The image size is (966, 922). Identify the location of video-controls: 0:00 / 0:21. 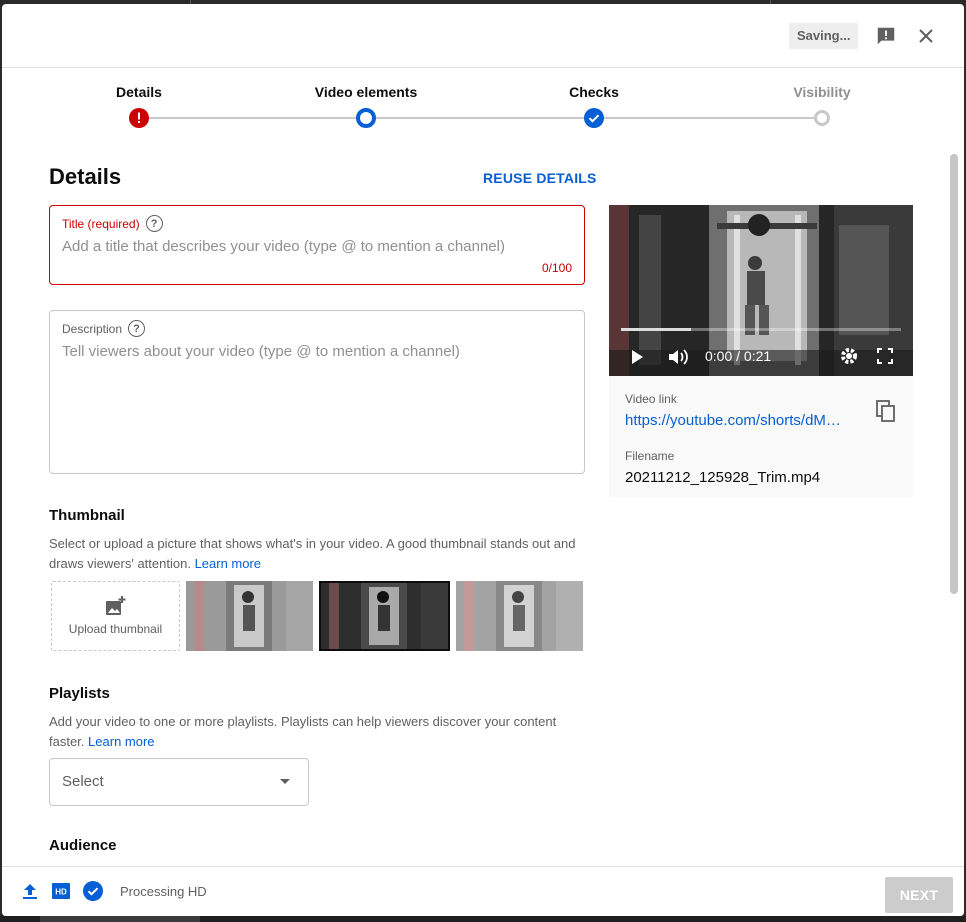
(761, 357).